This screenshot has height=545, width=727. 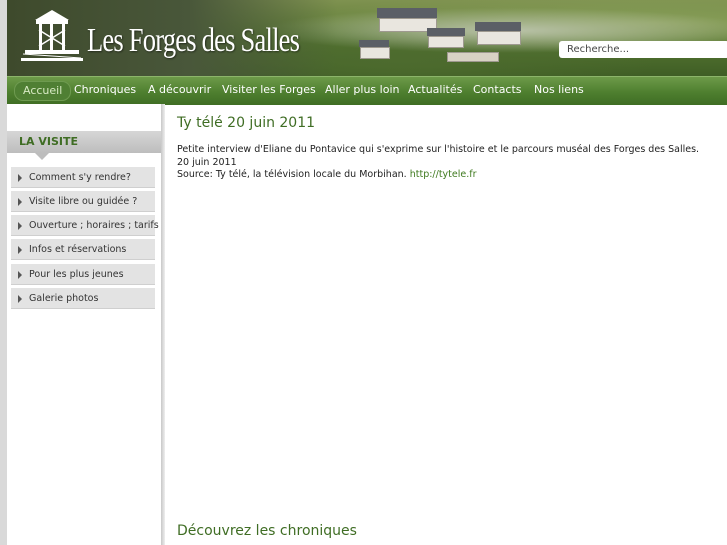 What do you see at coordinates (78, 249) in the screenshot?
I see `sidebar-item-label: Infos et réservations` at bounding box center [78, 249].